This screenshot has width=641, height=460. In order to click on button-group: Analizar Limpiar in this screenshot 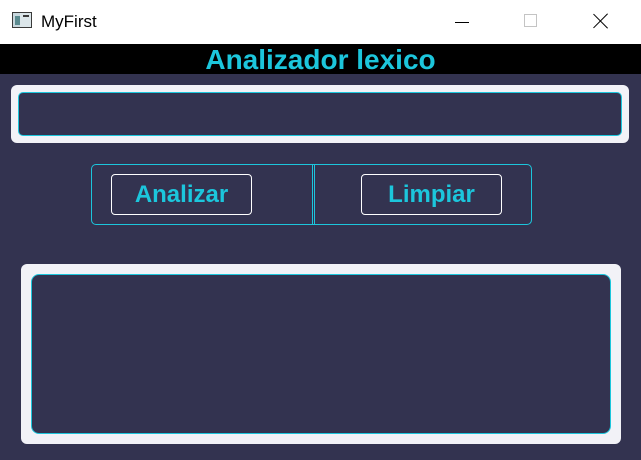, I will do `click(311, 194)`.